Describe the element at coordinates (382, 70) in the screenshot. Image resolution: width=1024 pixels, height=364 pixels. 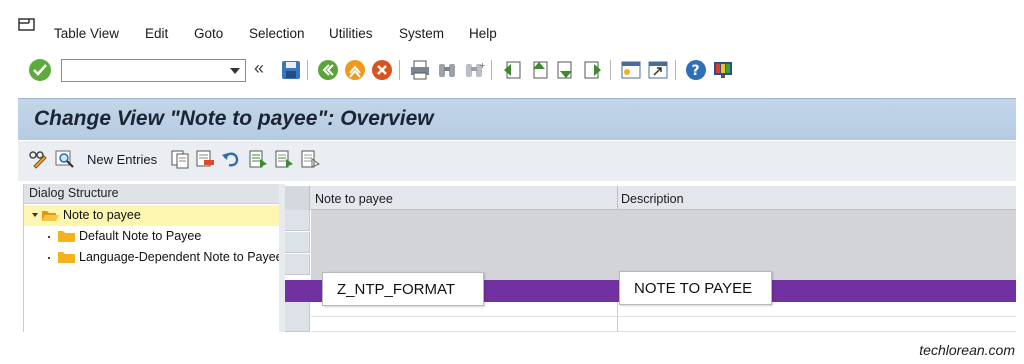
I see `cancel-icon` at that location.